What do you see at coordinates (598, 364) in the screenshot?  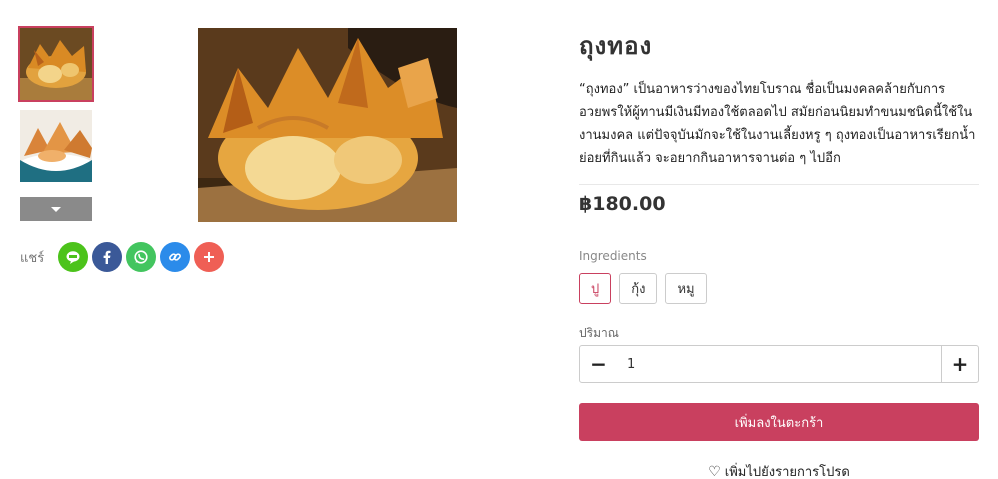 I see `quantity-decrease-button: −` at bounding box center [598, 364].